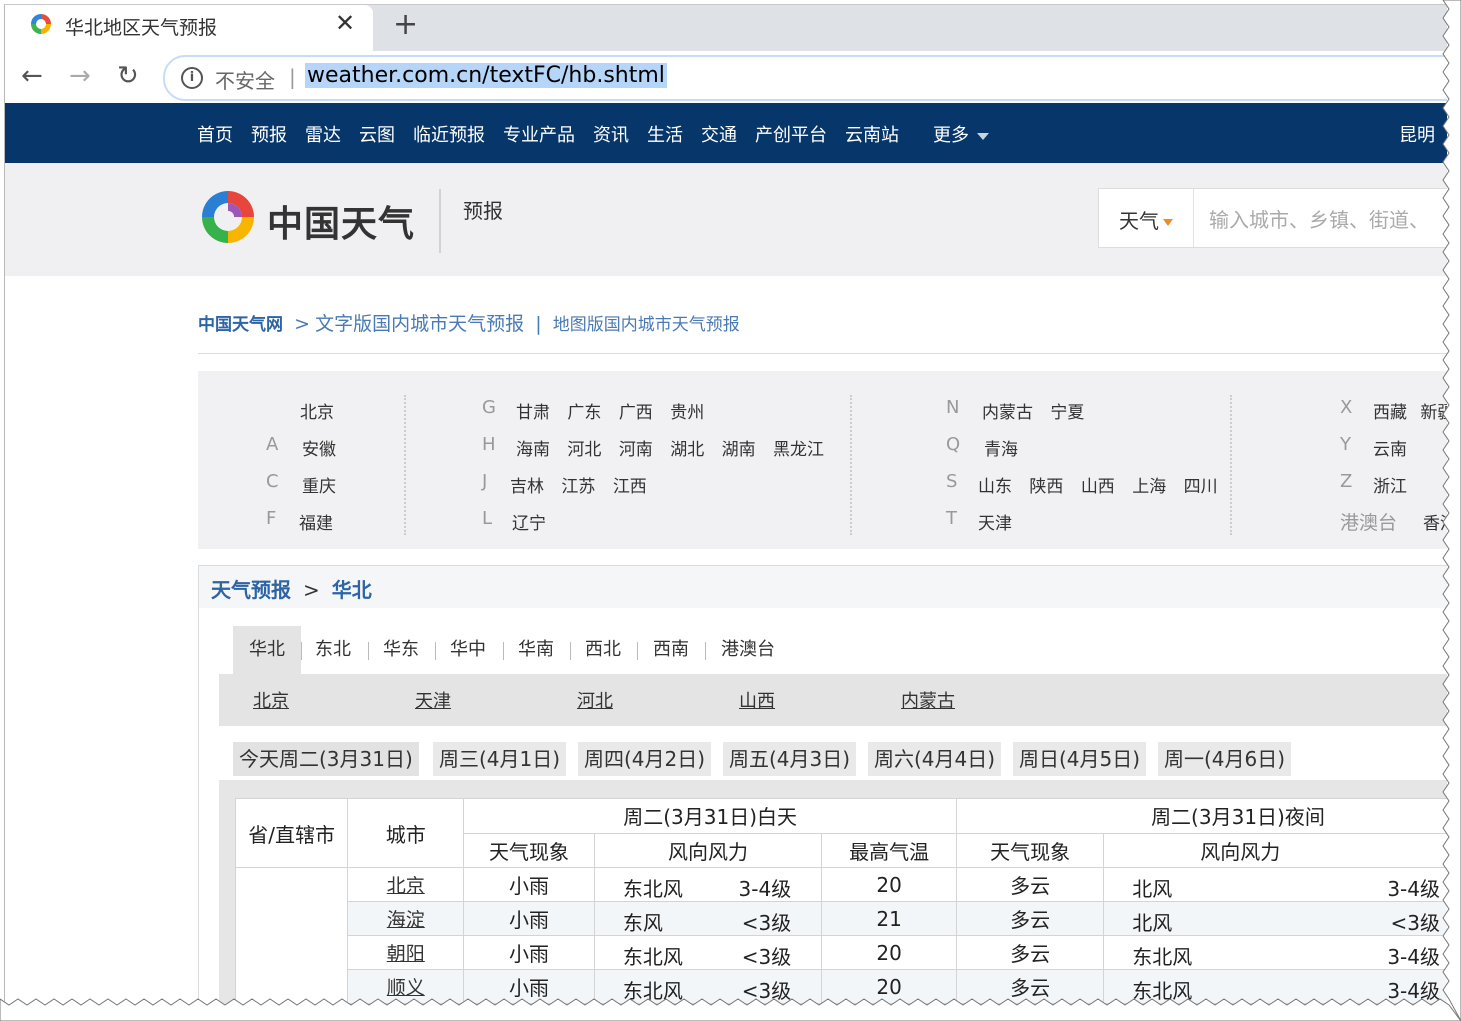  I want to click on nav-news: 资讯, so click(611, 134).